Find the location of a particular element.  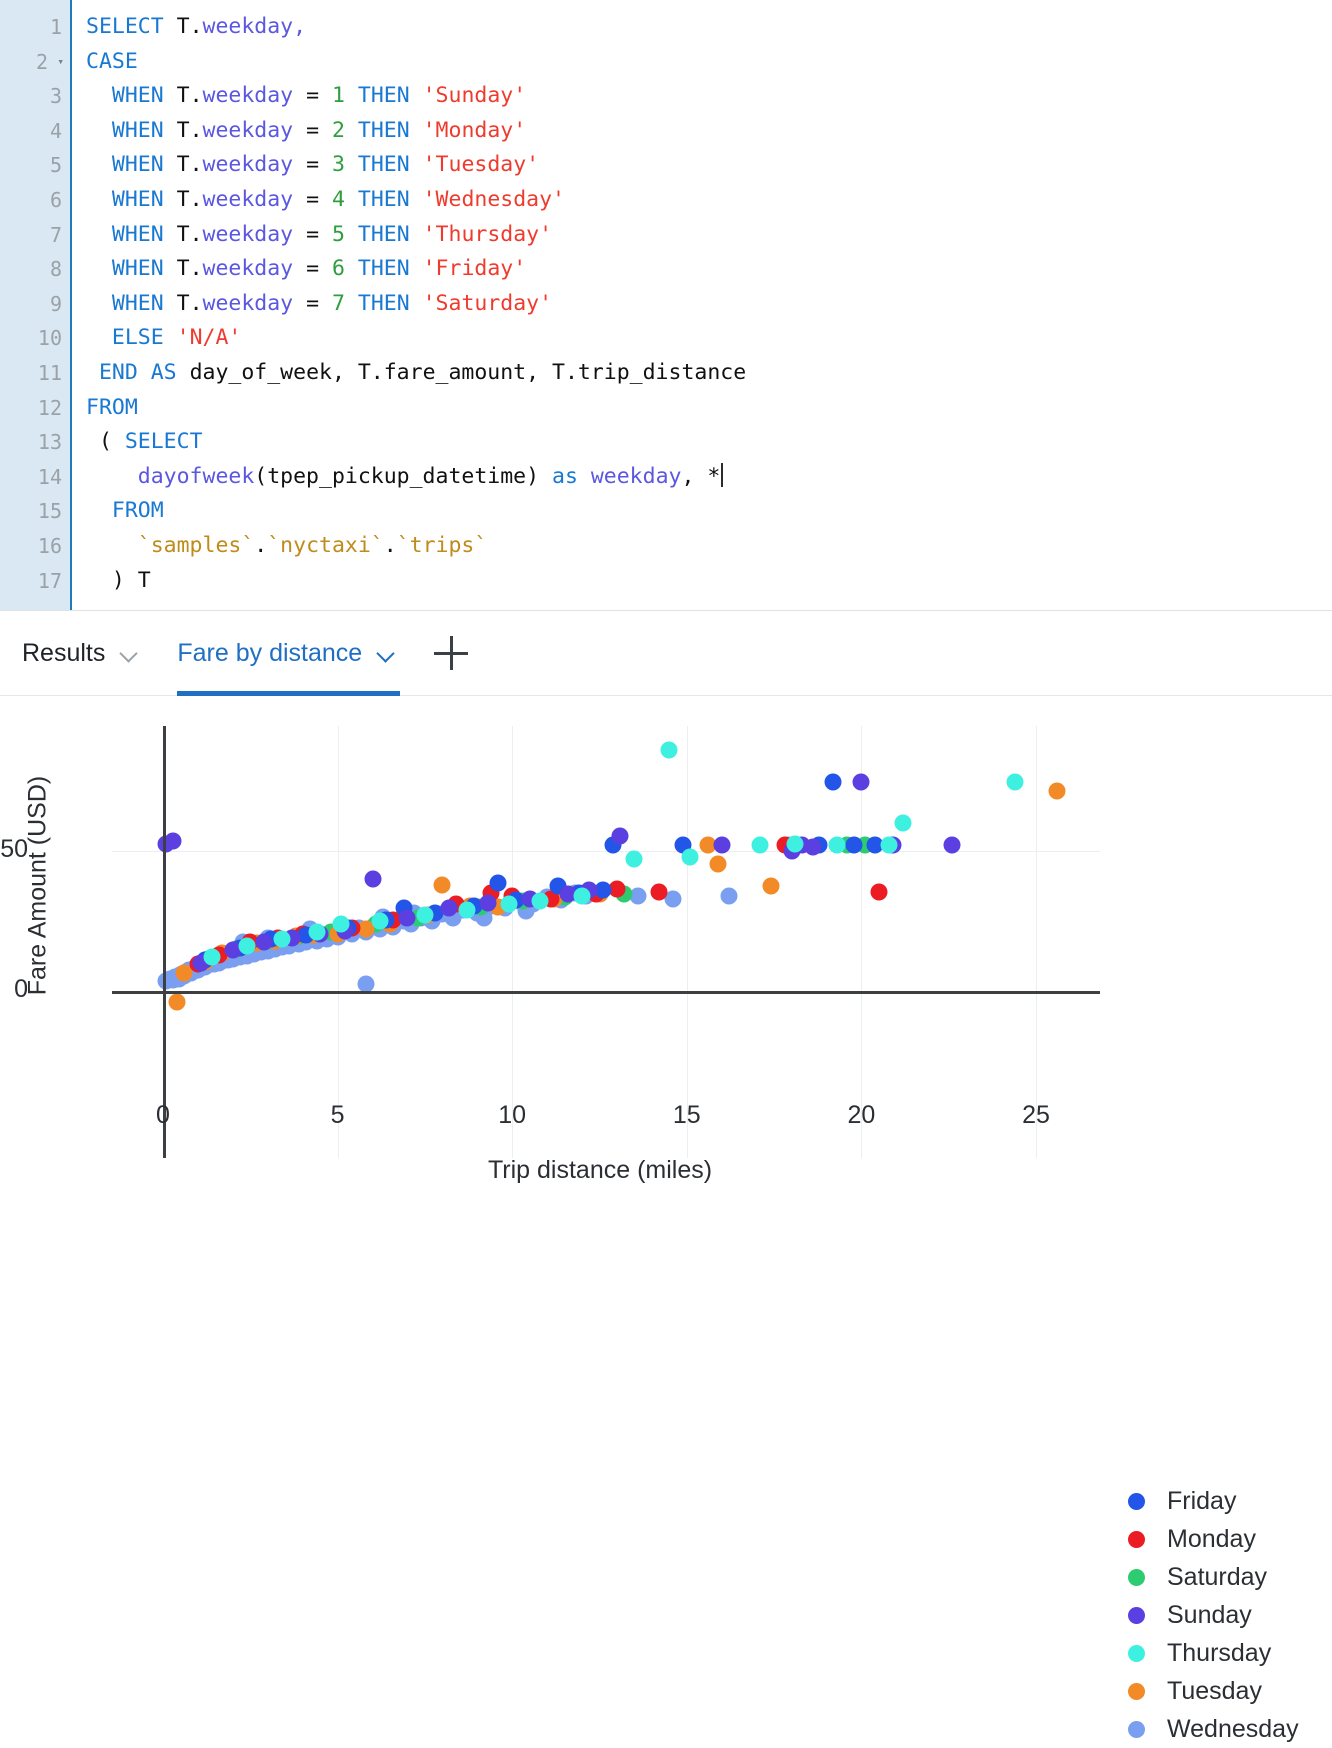

code-line: ) T is located at coordinates (709, 581).